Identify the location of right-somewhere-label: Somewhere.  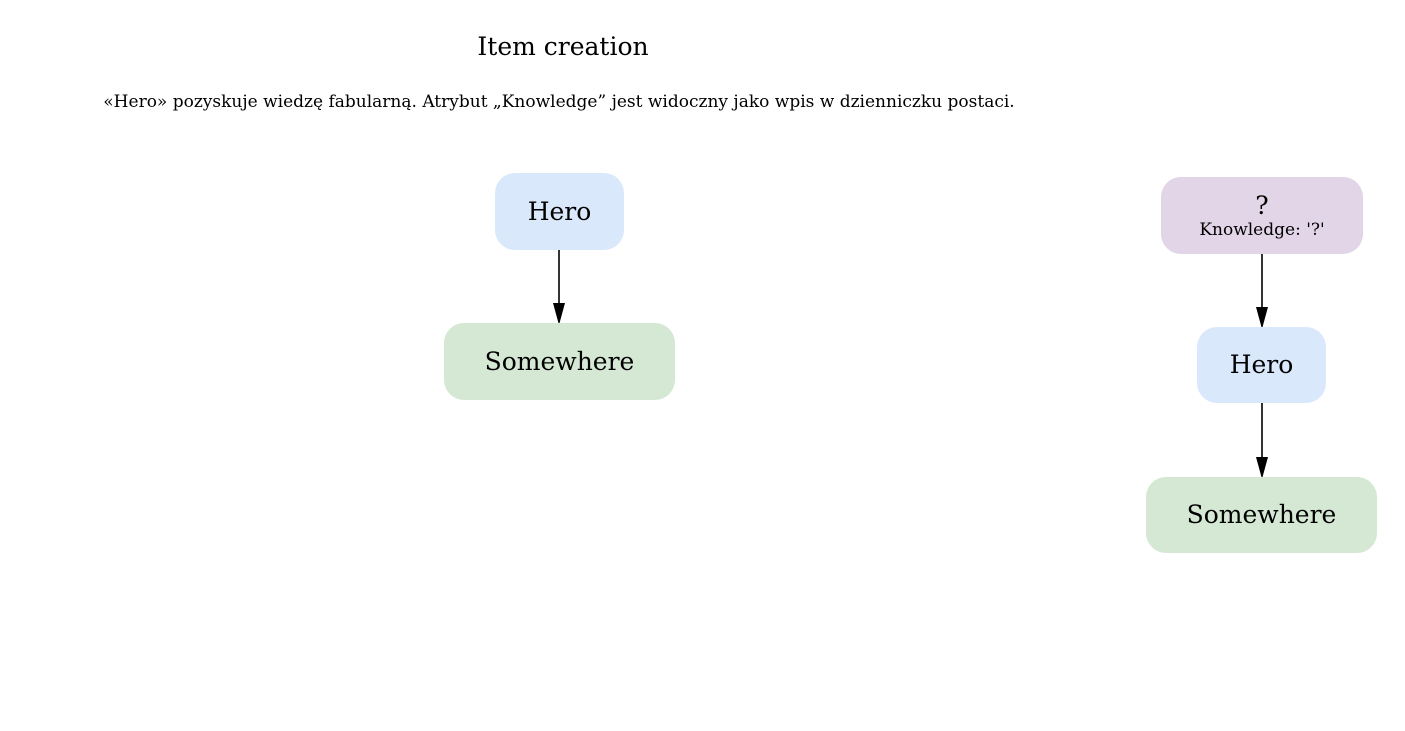
(1261, 514).